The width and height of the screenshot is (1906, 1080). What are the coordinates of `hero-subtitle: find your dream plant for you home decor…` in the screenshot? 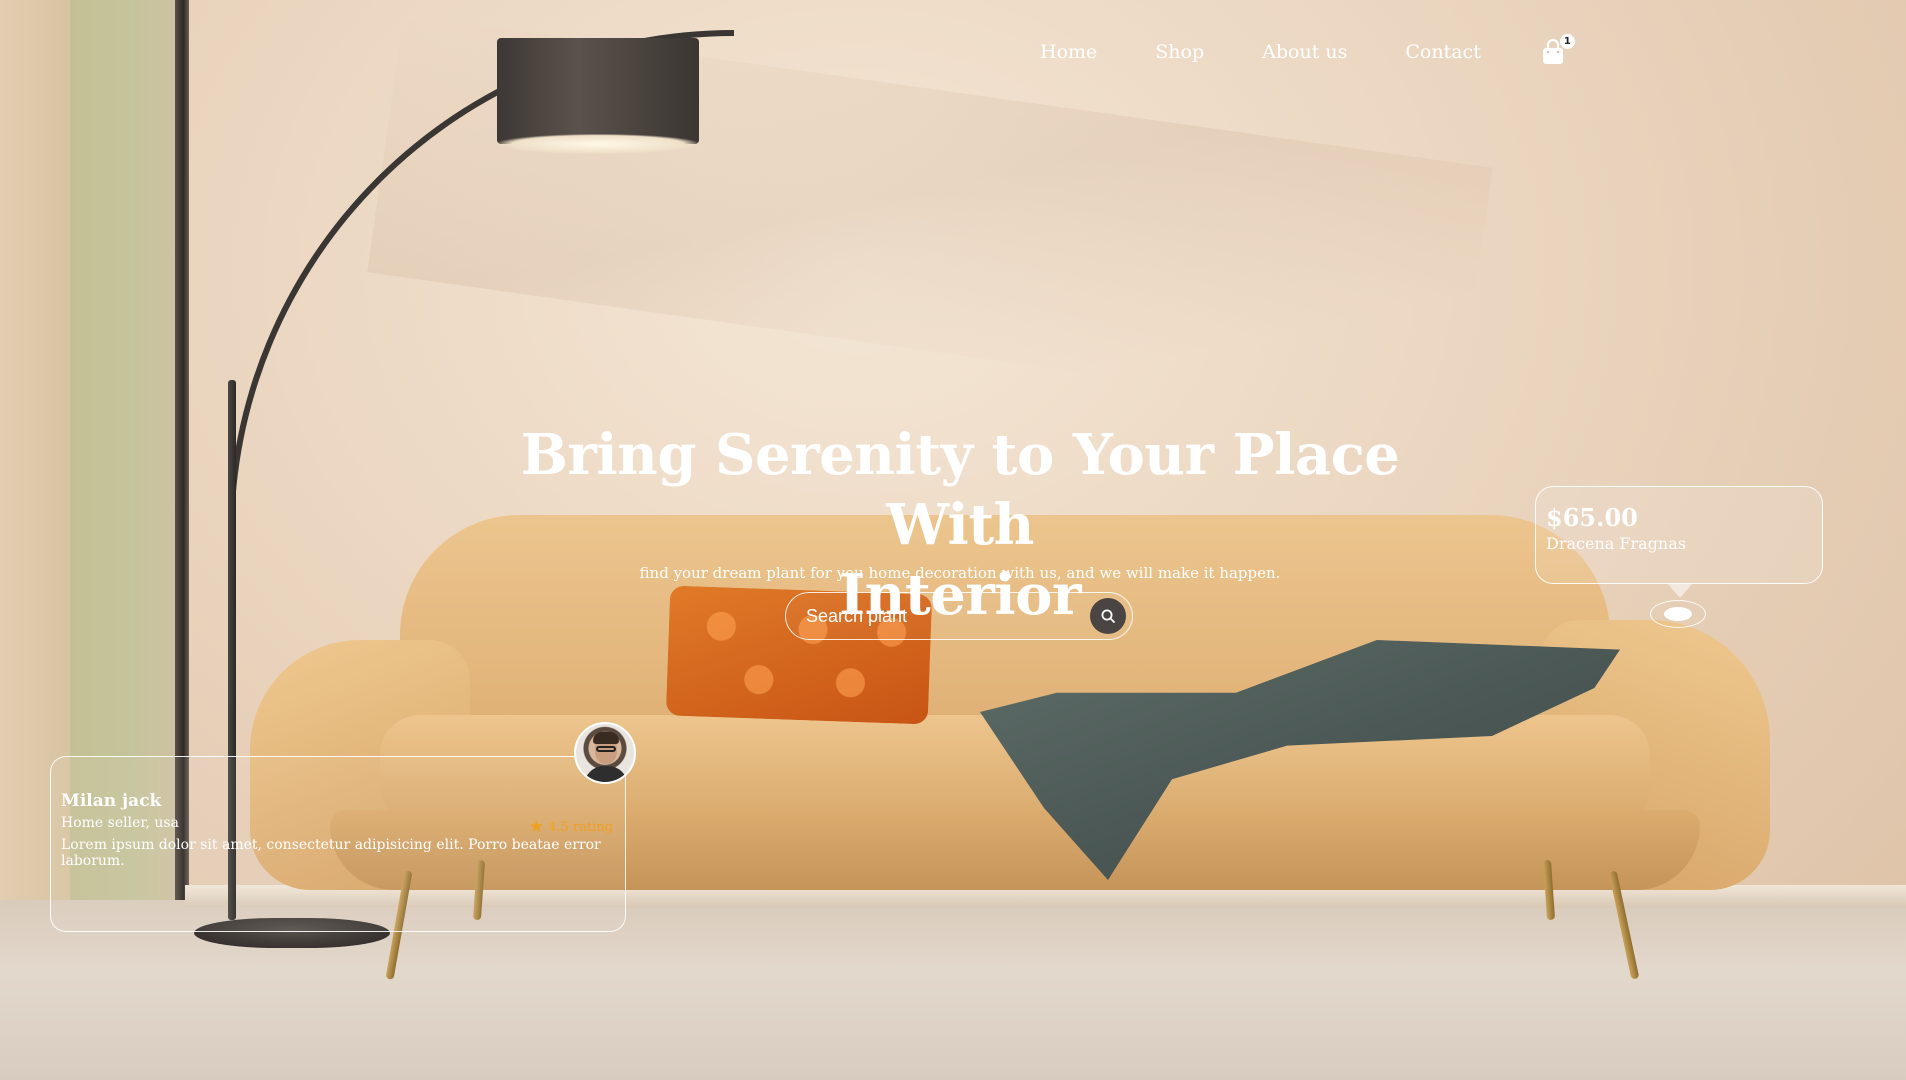 It's located at (960, 573).